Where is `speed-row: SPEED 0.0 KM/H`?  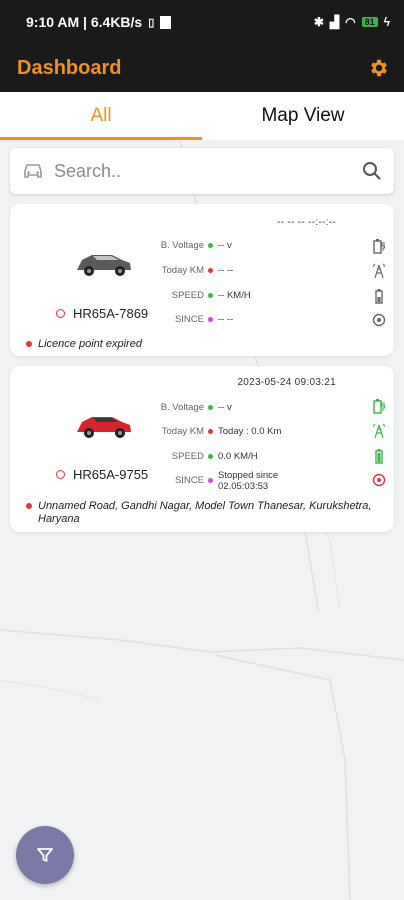 speed-row: SPEED 0.0 KM/H is located at coordinates (214, 456).